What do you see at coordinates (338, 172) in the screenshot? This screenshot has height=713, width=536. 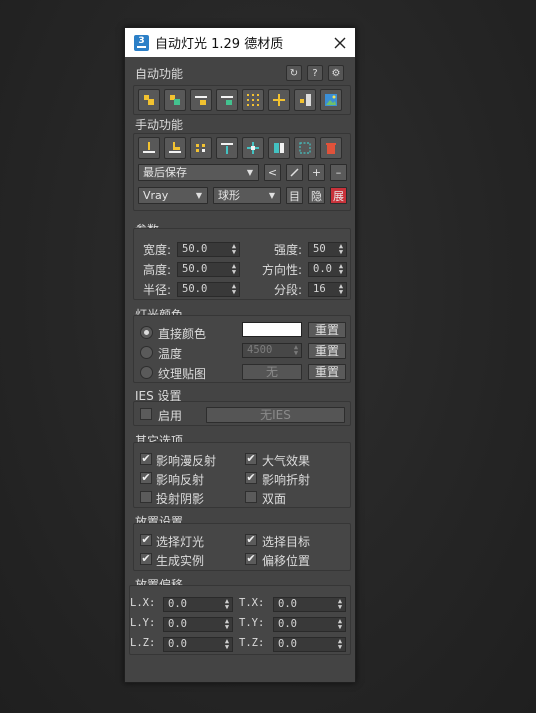 I see `remove-preset-button: –` at bounding box center [338, 172].